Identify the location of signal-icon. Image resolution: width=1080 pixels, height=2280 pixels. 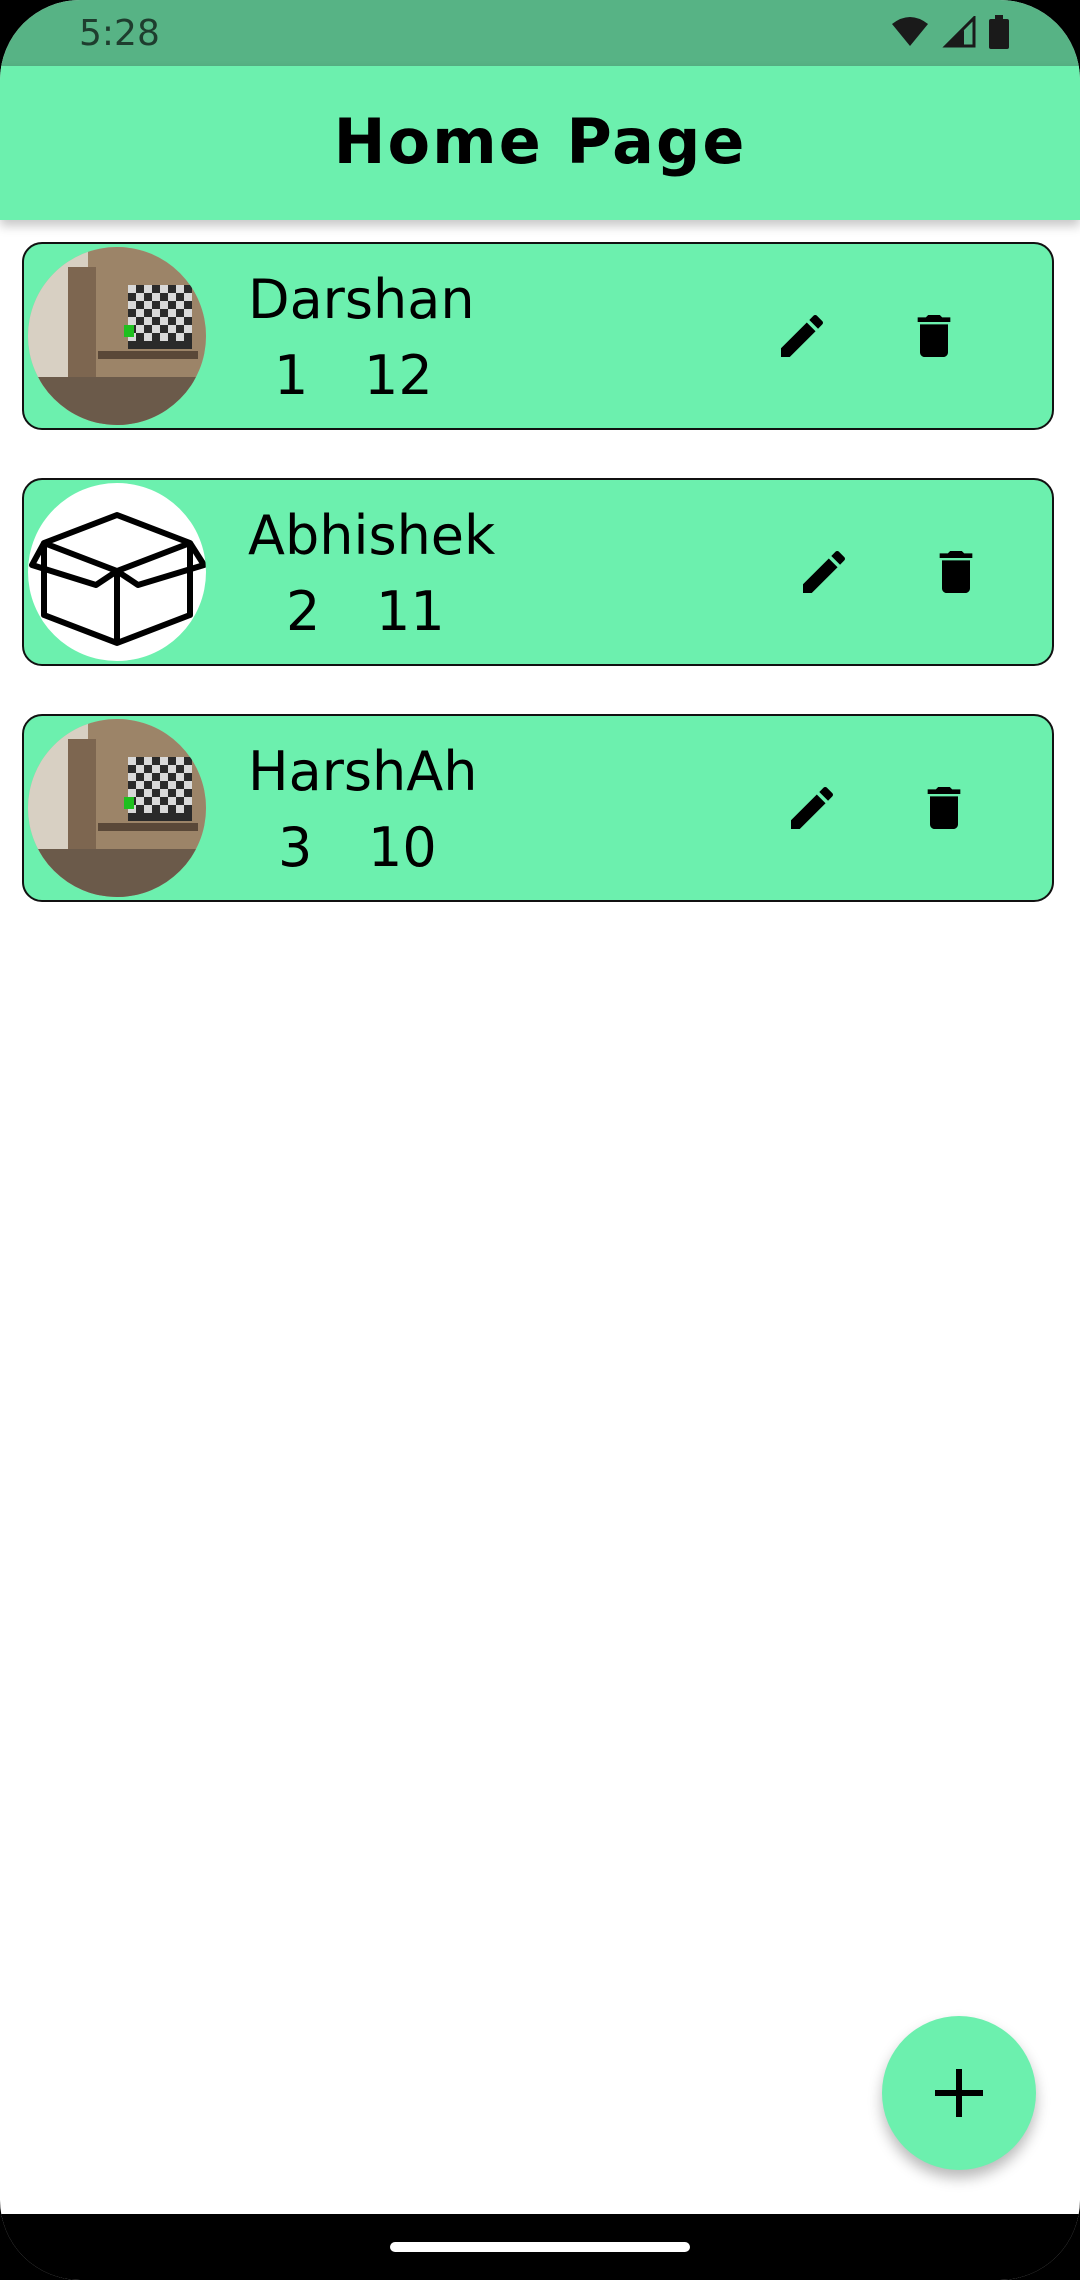
(959, 33).